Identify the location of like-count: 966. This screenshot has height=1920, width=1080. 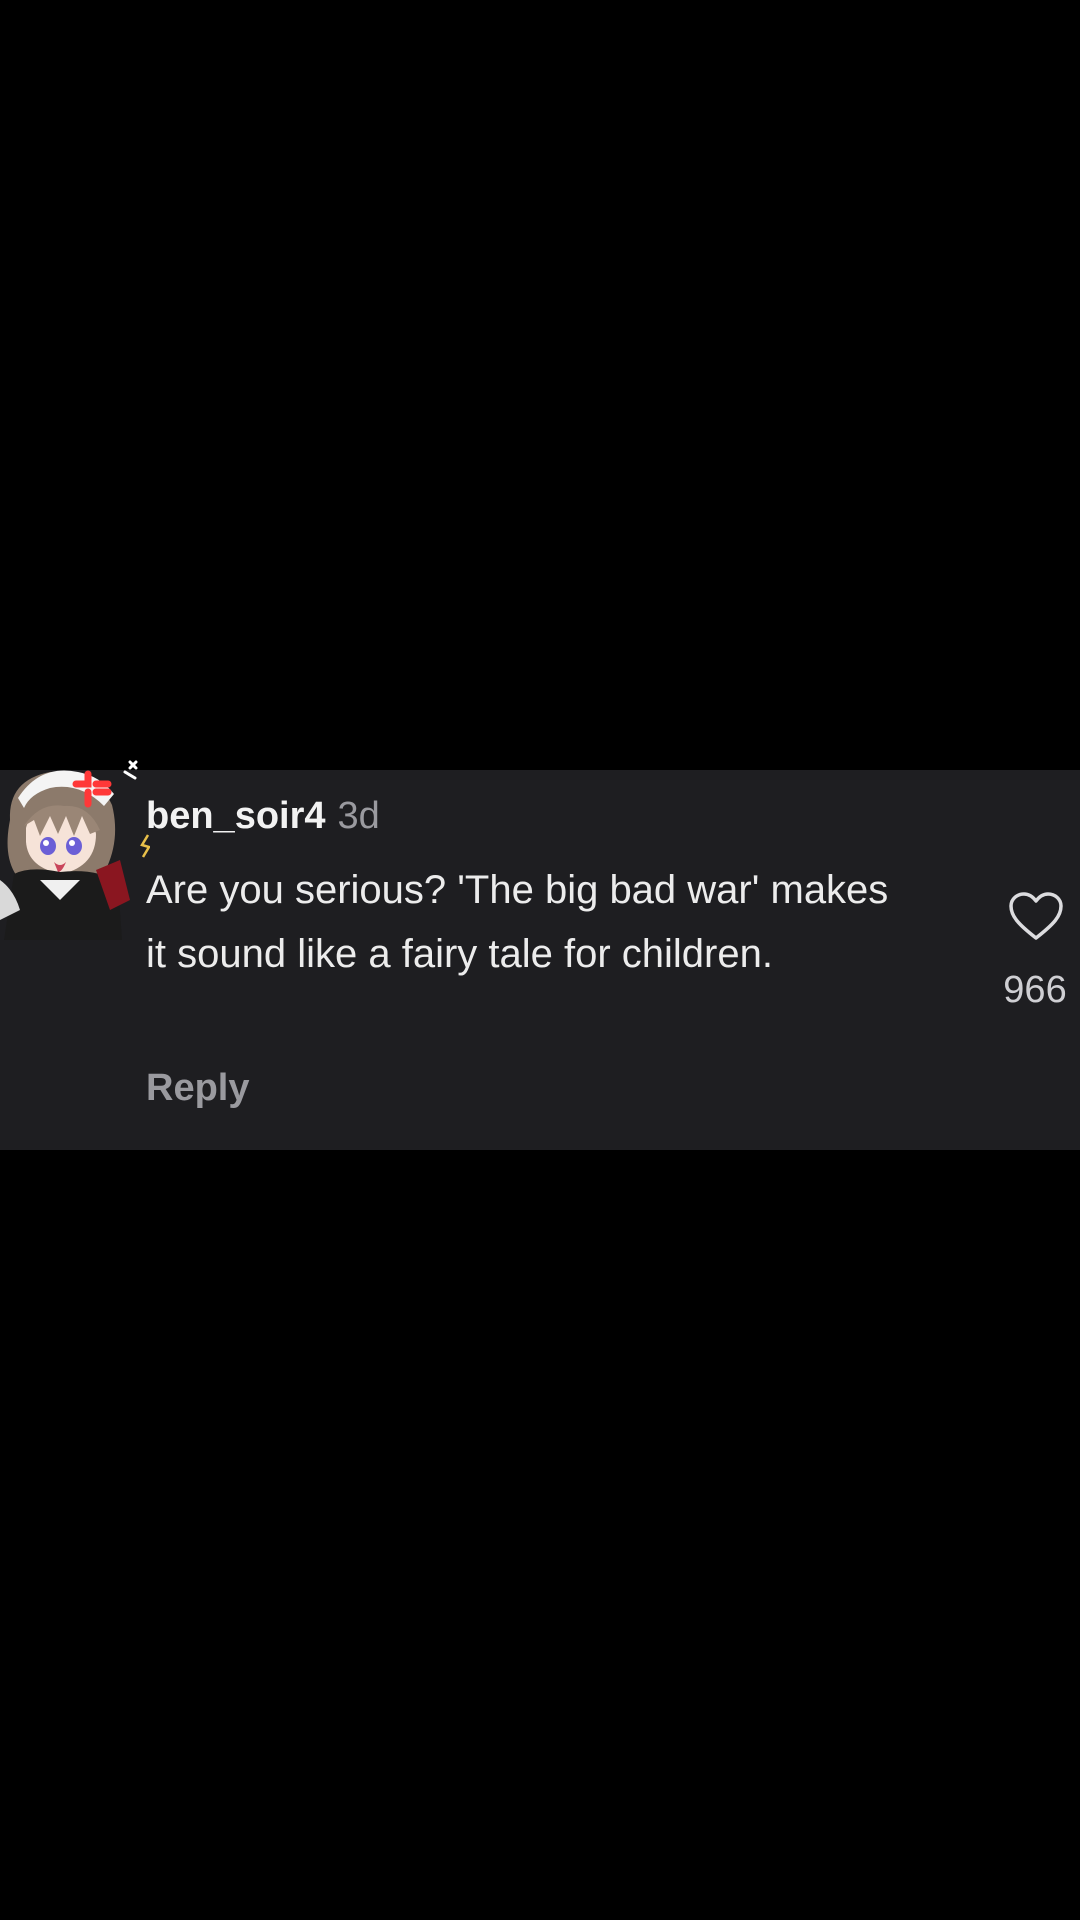
(1035, 990).